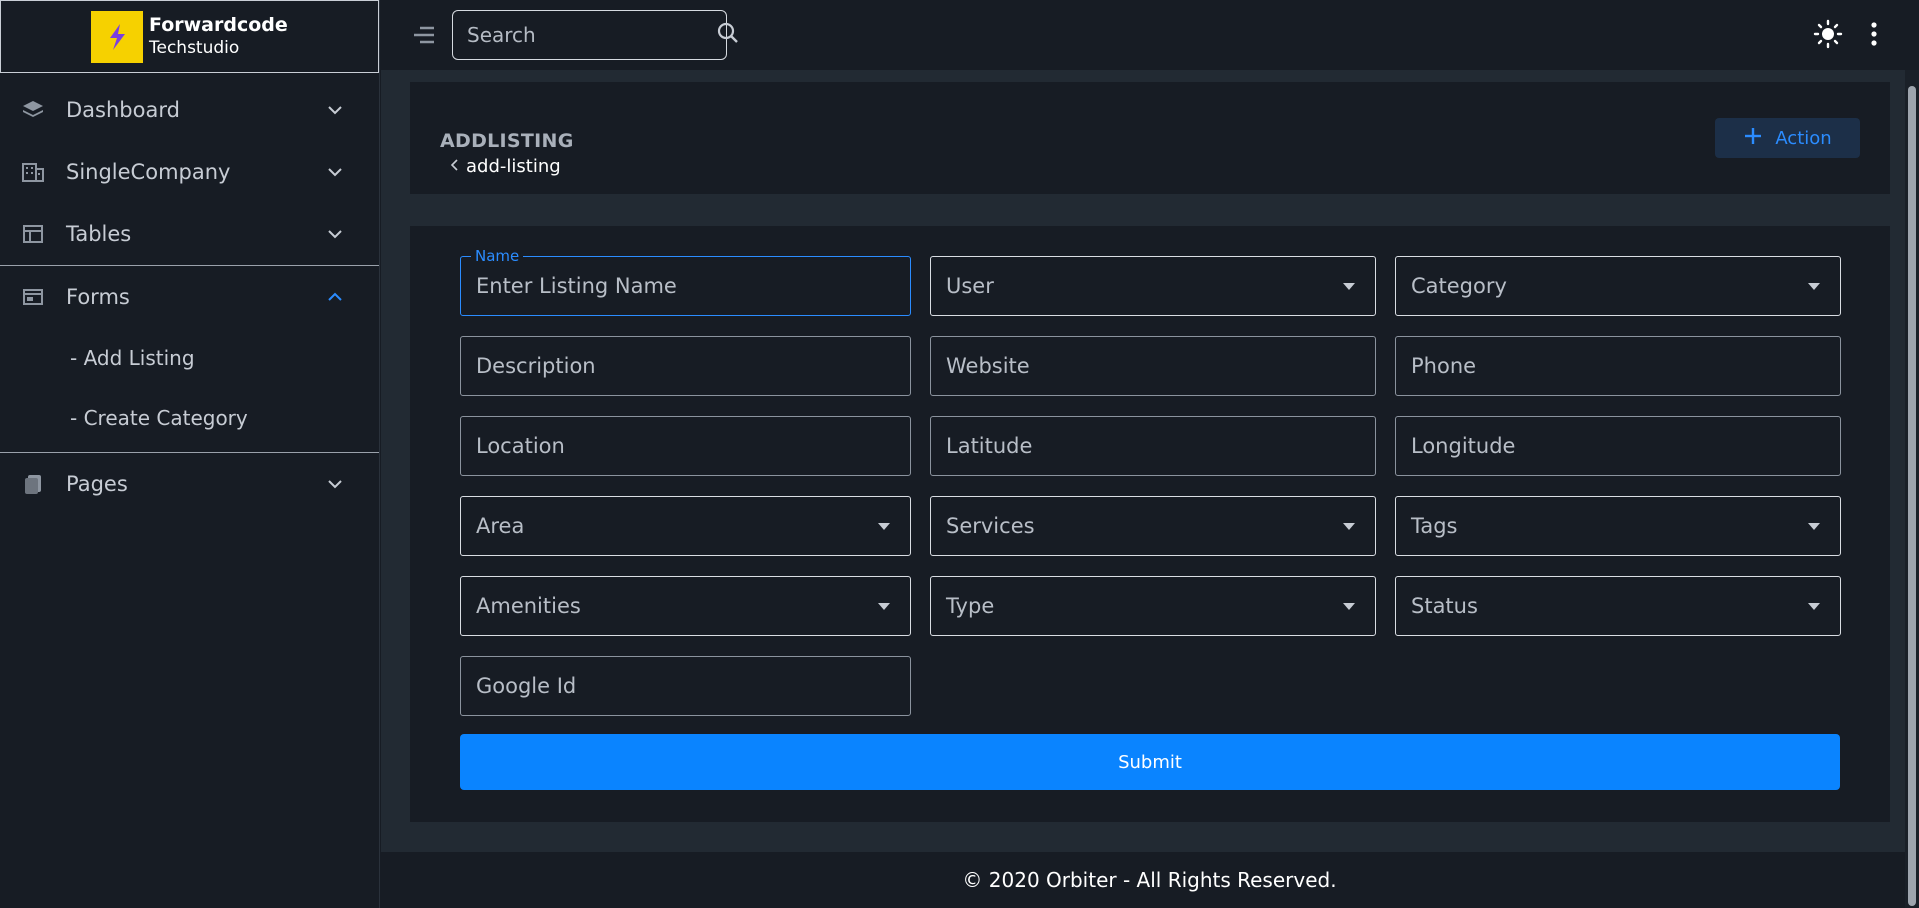 The height and width of the screenshot is (908, 1919). Describe the element at coordinates (1149, 35) in the screenshot. I see `topbar` at that location.